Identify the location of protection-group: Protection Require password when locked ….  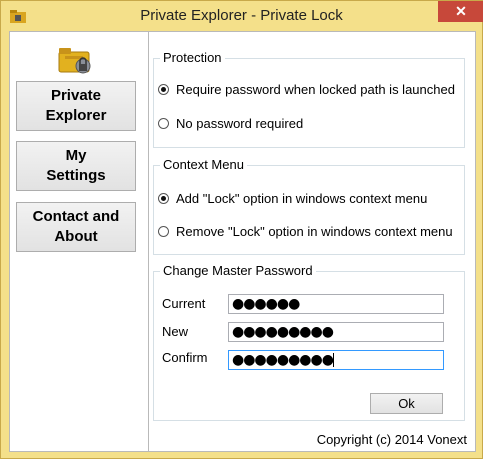
(309, 99).